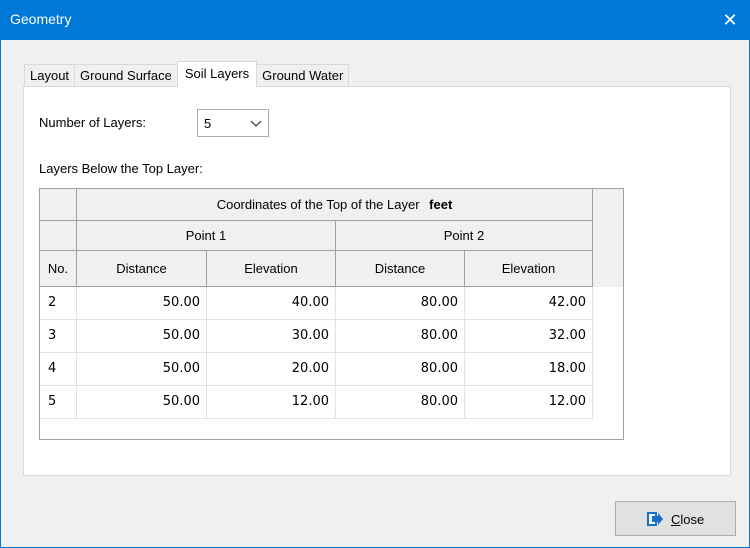  Describe the element at coordinates (529, 303) in the screenshot. I see `row-2-elevation-2: 42.00` at that location.